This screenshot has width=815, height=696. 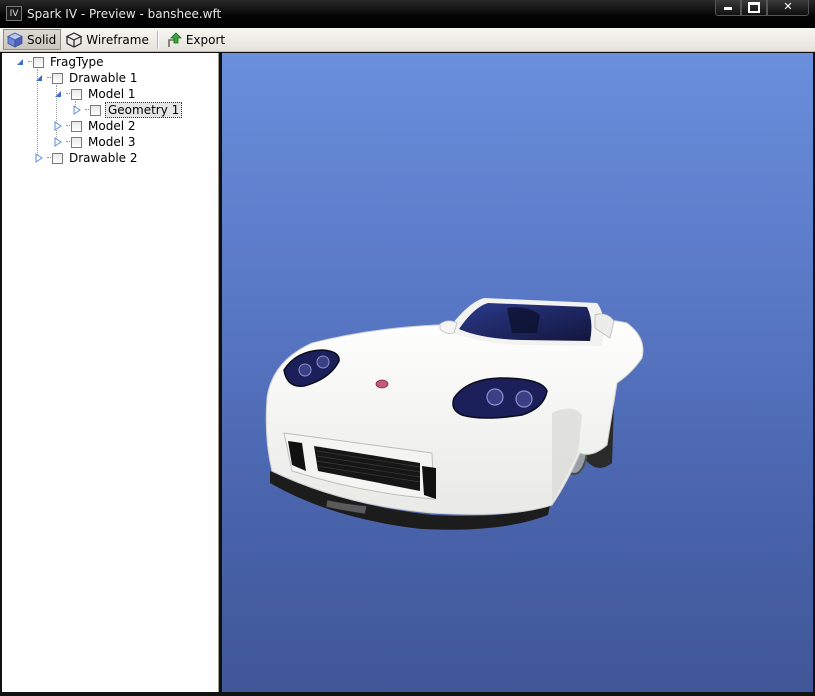 I want to click on wireframe-cube-icon, so click(x=74, y=39).